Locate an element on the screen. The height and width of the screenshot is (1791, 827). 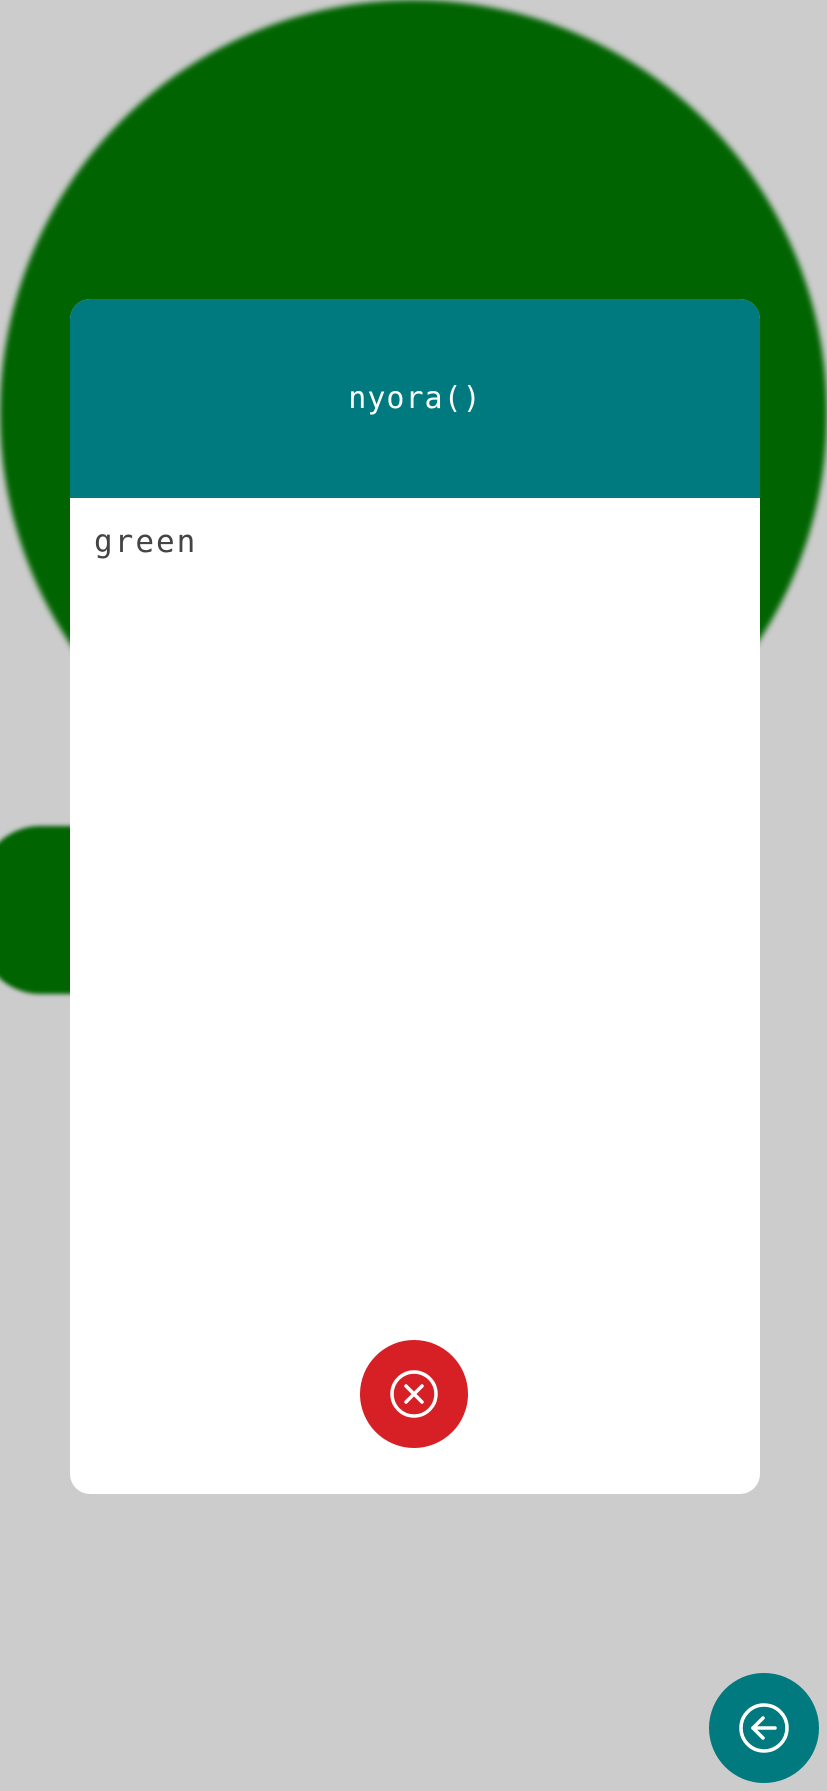
close-button is located at coordinates (414, 1394).